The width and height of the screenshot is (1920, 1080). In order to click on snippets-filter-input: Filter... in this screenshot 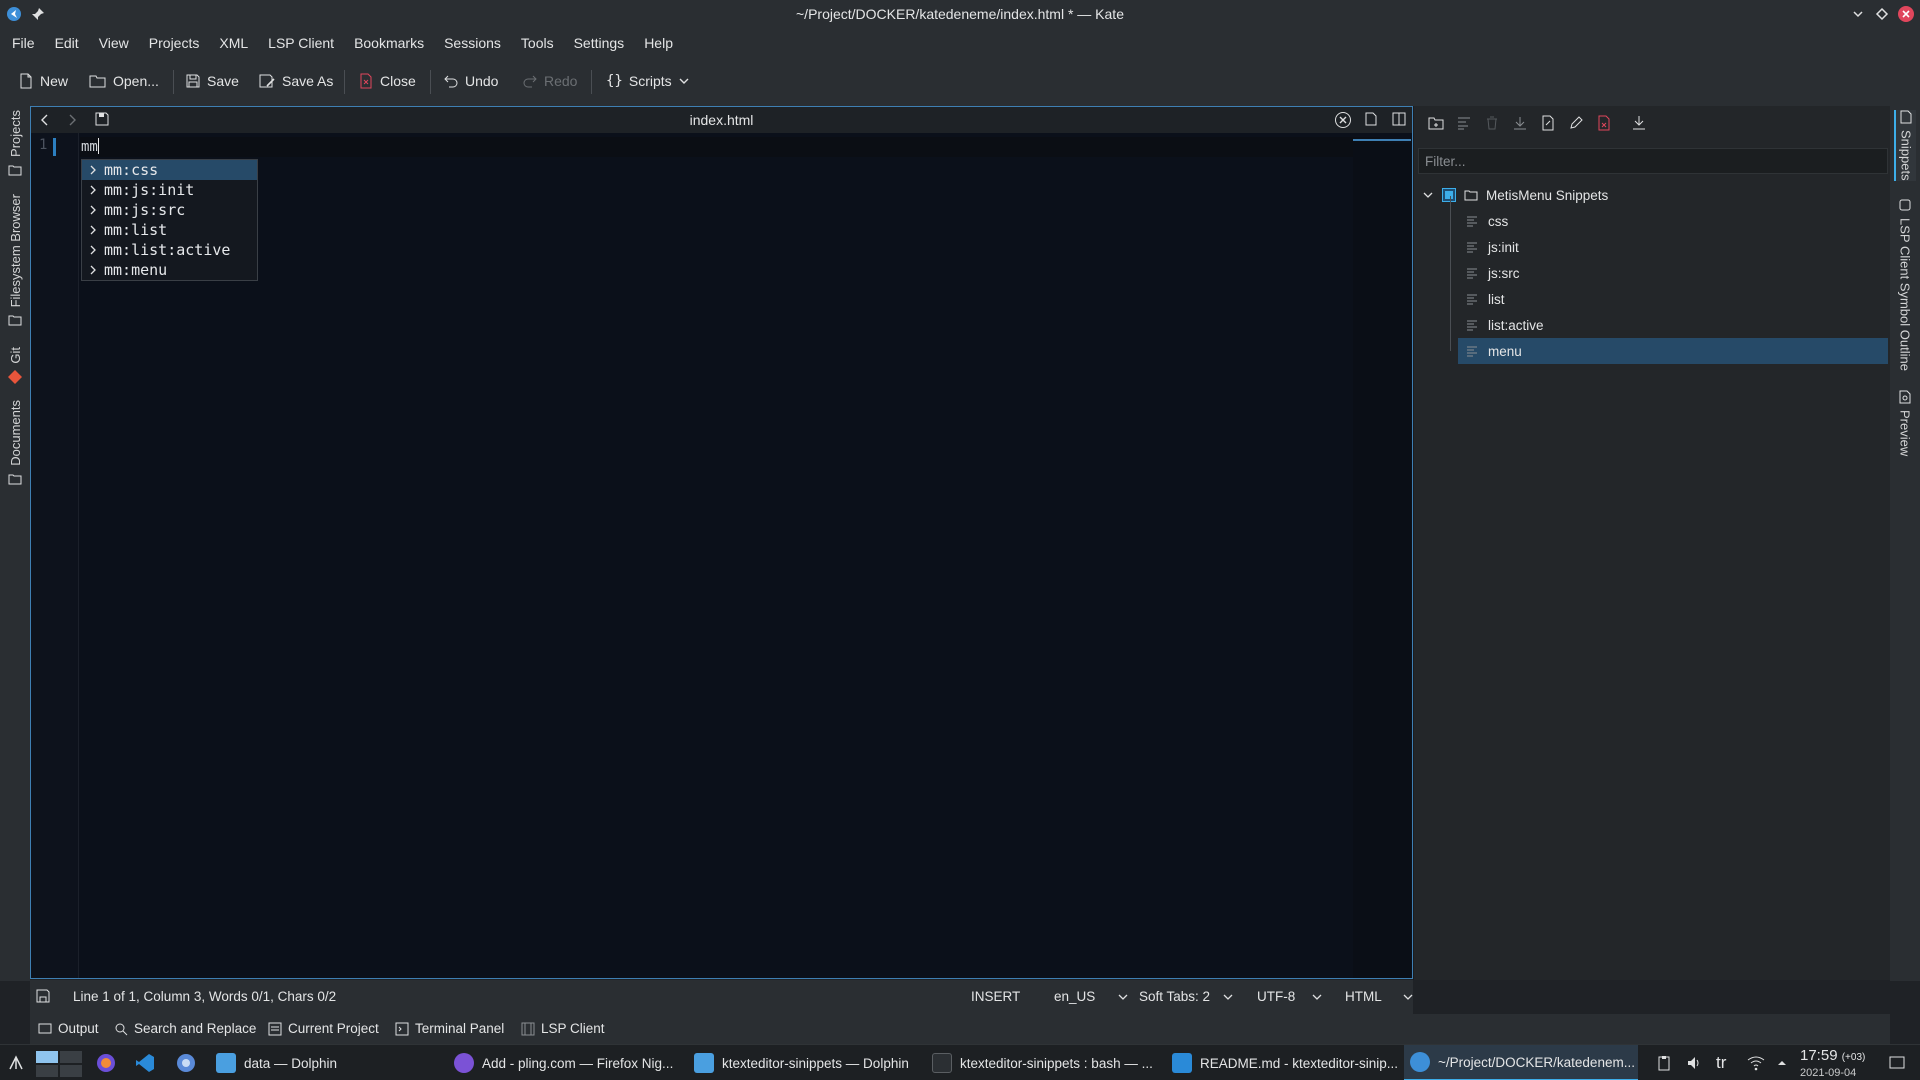, I will do `click(1653, 161)`.